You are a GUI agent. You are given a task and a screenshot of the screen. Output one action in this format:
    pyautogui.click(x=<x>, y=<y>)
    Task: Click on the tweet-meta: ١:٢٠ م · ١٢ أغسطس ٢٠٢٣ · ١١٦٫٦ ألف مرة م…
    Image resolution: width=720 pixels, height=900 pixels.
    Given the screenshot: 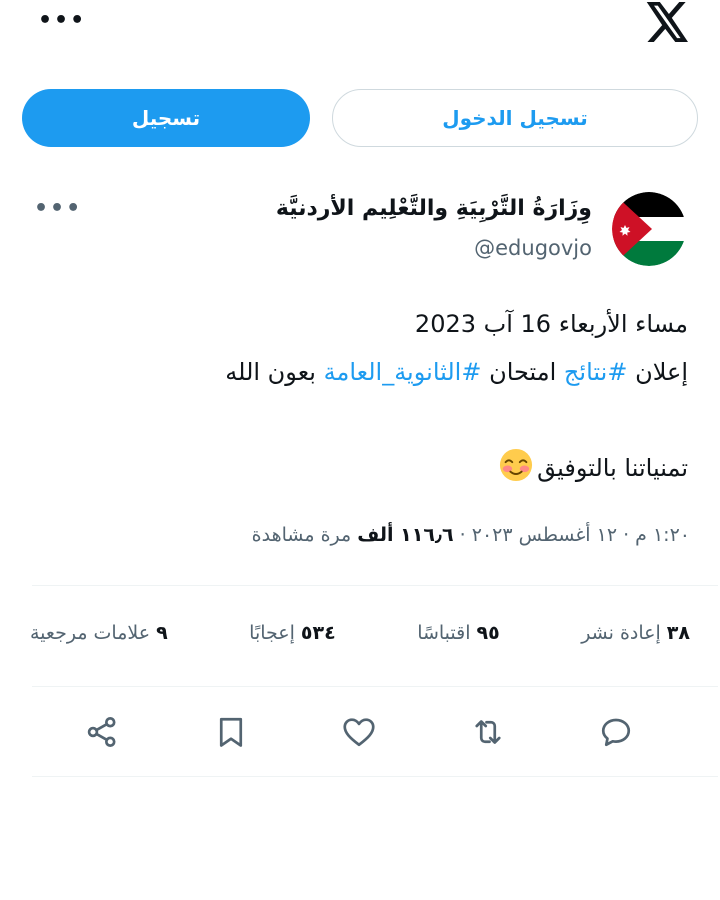 What is the action you would take?
    pyautogui.click(x=471, y=535)
    